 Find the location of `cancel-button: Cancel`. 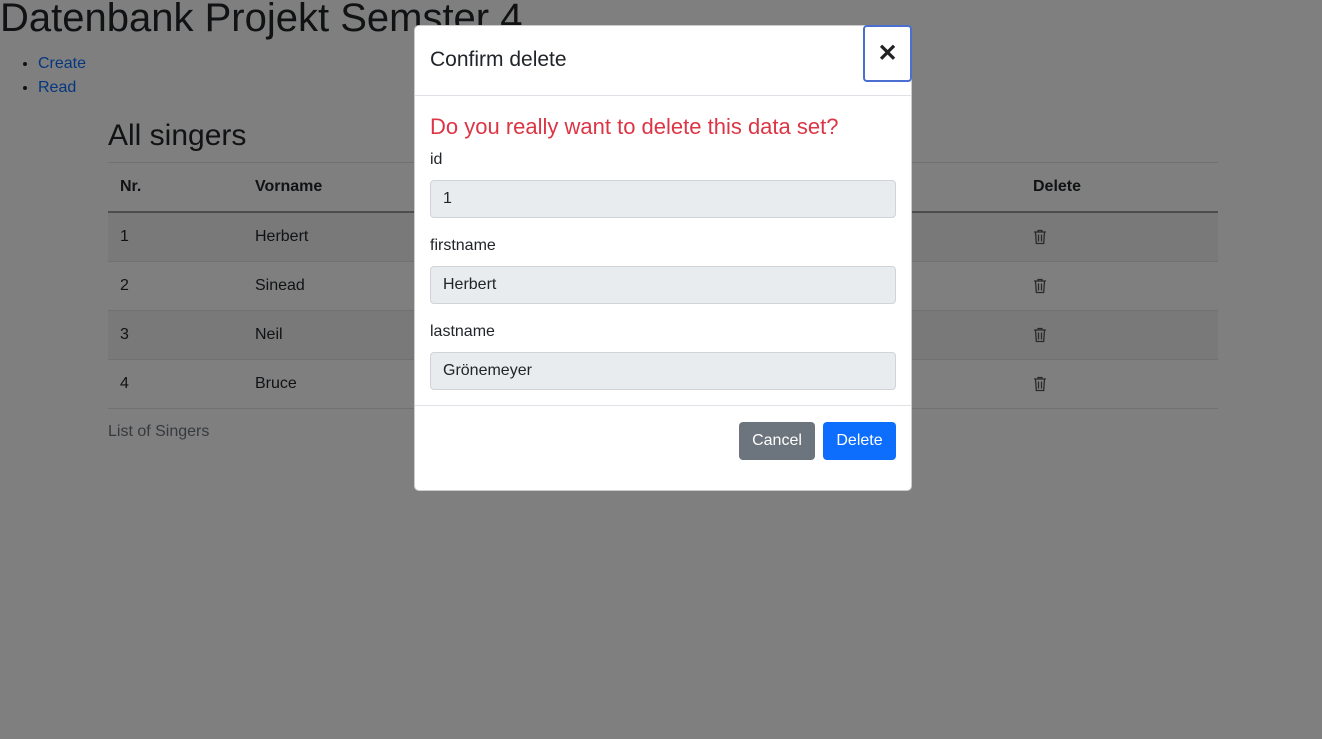

cancel-button: Cancel is located at coordinates (777, 441).